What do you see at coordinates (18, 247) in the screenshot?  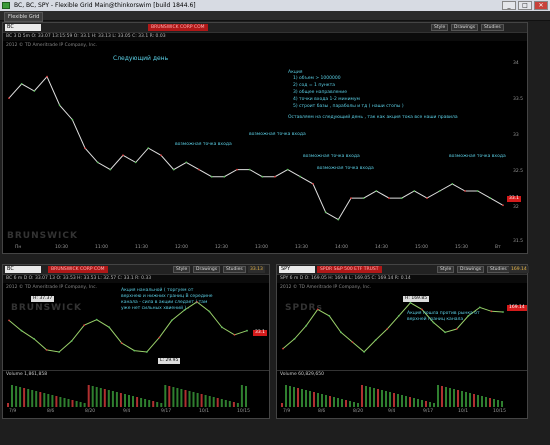 I see `main-time-tick: Пн` at bounding box center [18, 247].